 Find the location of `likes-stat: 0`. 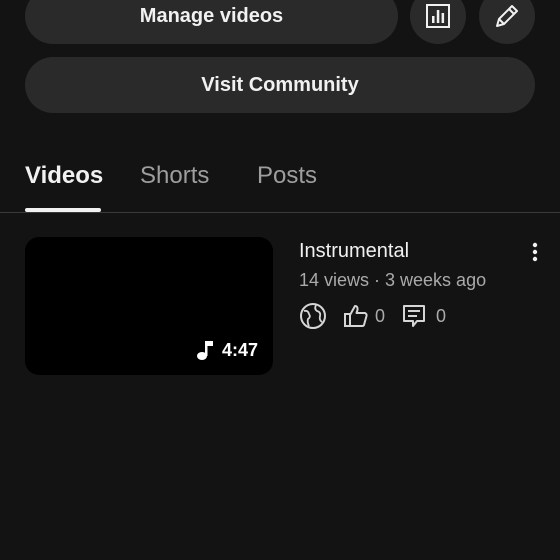

likes-stat: 0 is located at coordinates (364, 316).